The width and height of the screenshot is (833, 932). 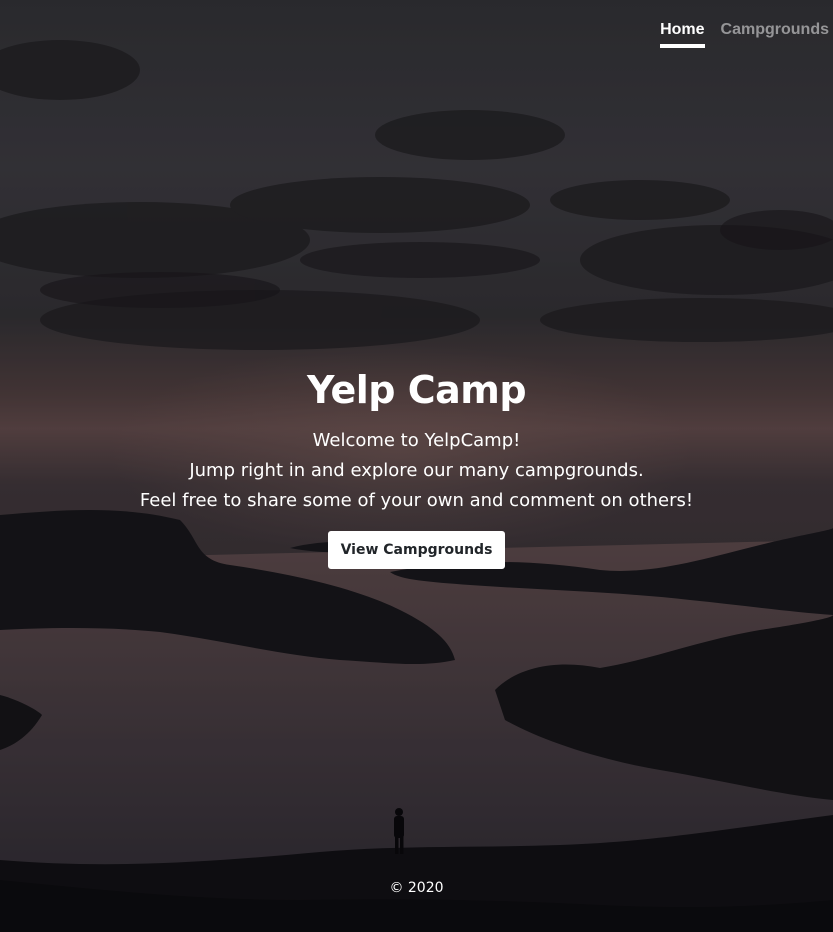 I want to click on page-title: Yelp Camp, so click(x=416, y=390).